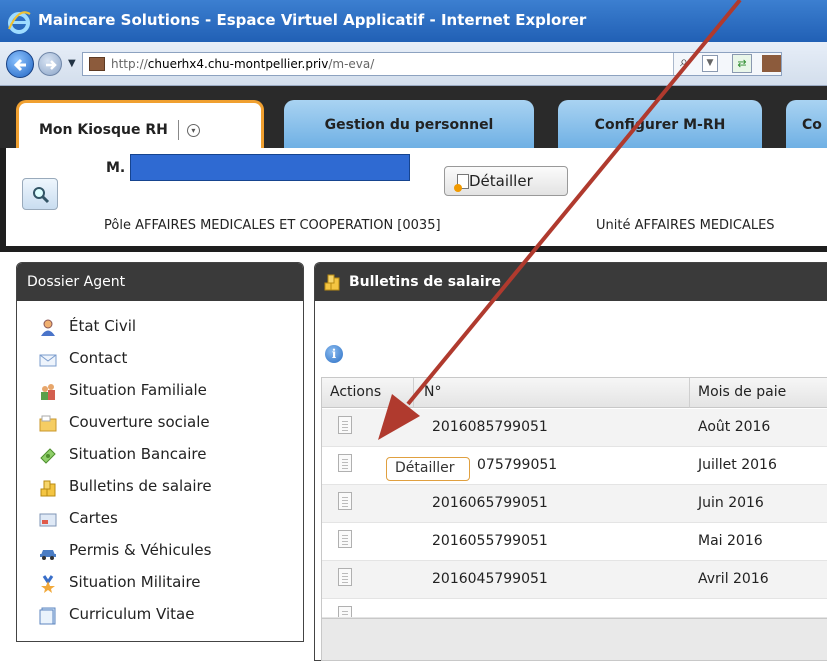 This screenshot has height=661, width=827. I want to click on detail-doc-icon, so click(461, 183).